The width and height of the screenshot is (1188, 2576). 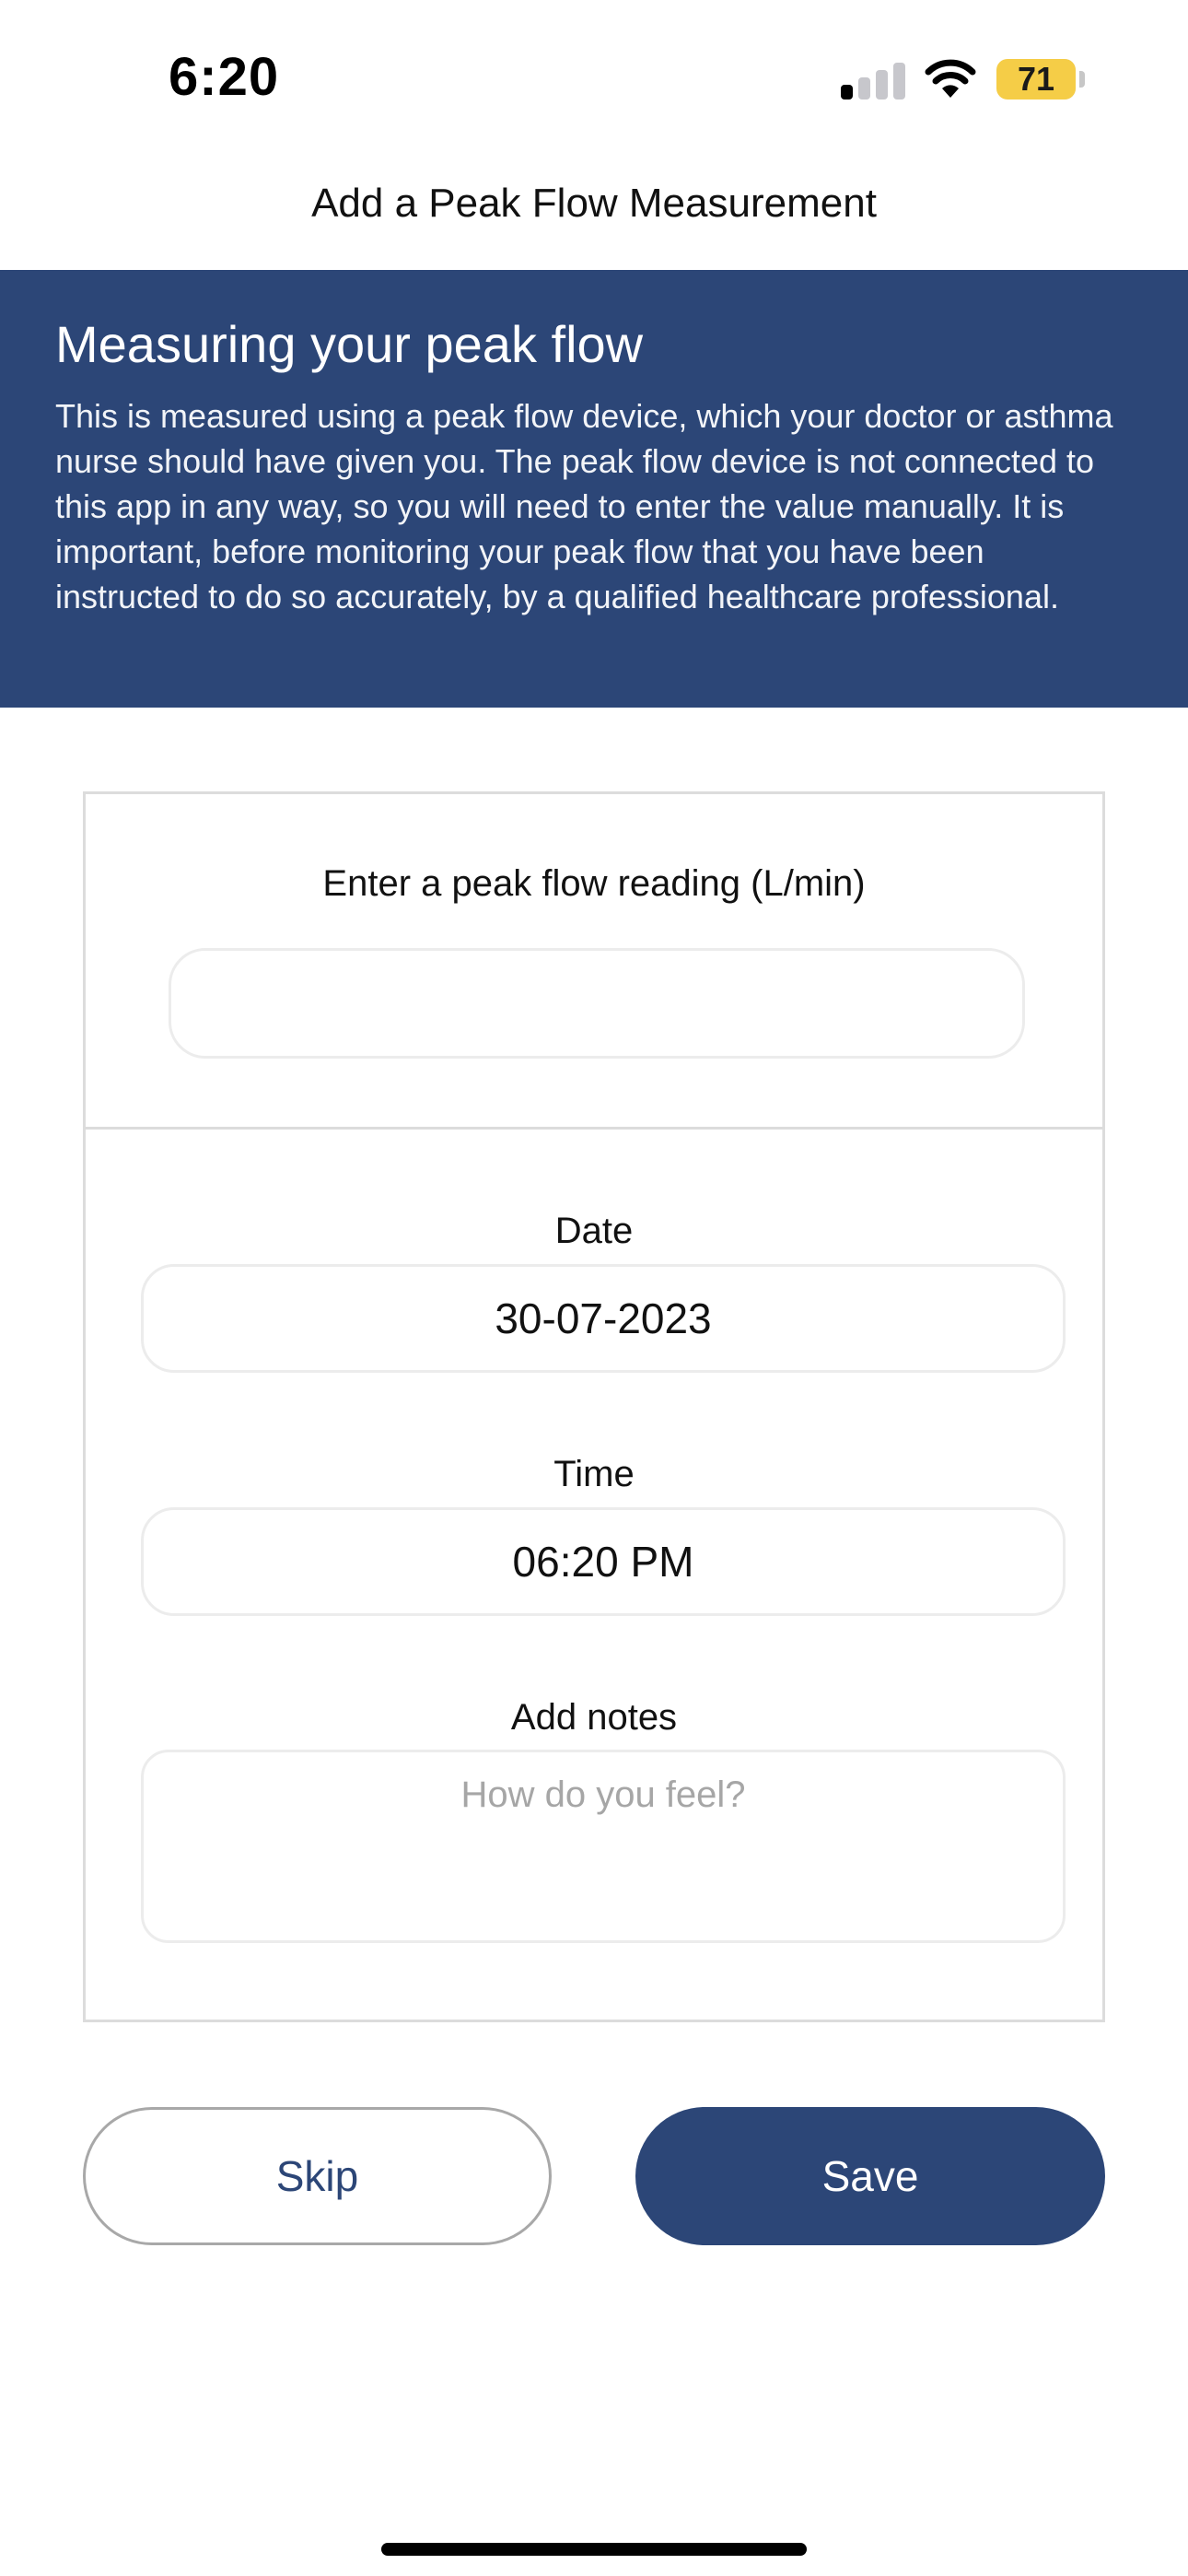 I want to click on page-title: Add a Peak Flow Measurement, so click(x=594, y=203).